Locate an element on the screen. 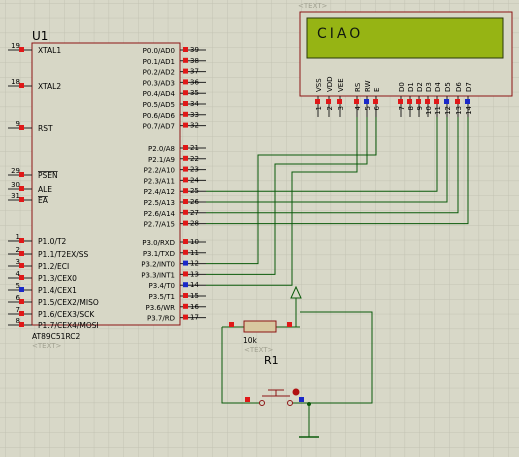 This screenshot has height=457, width=519. pin-label: RS is located at coordinates (358, 87).